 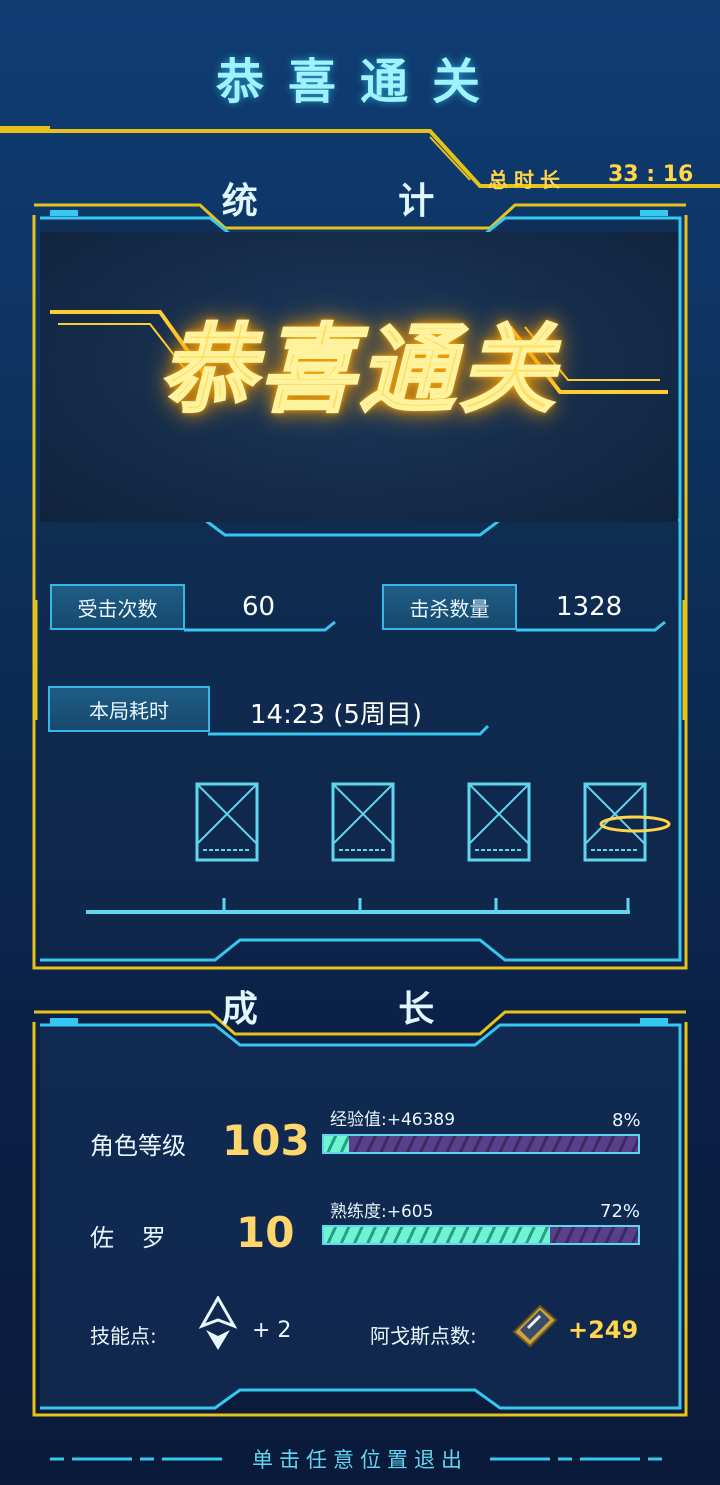 I want to click on hits-label: 受击次数, so click(x=117, y=607).